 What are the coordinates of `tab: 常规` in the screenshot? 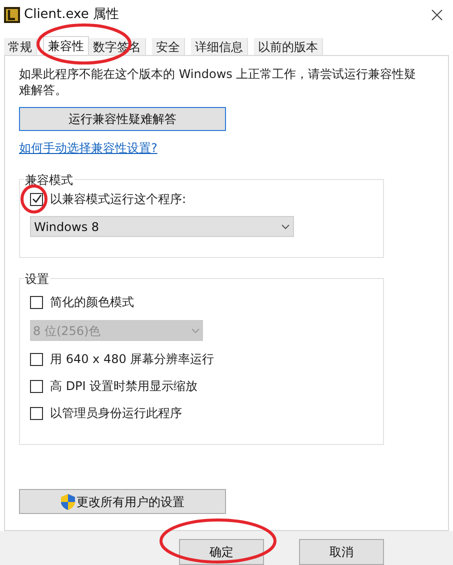 It's located at (20, 46).